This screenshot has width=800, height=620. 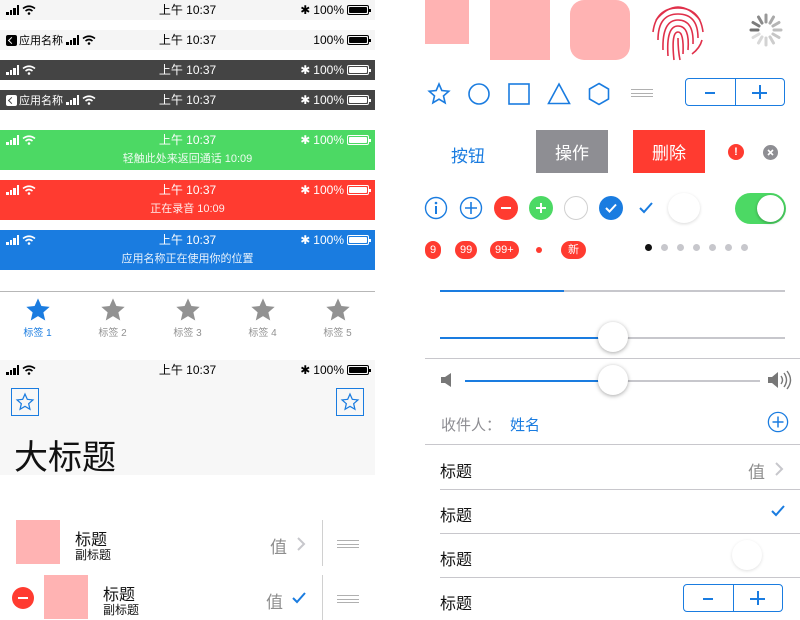 What do you see at coordinates (576, 208) in the screenshot?
I see `radio-unchecked` at bounding box center [576, 208].